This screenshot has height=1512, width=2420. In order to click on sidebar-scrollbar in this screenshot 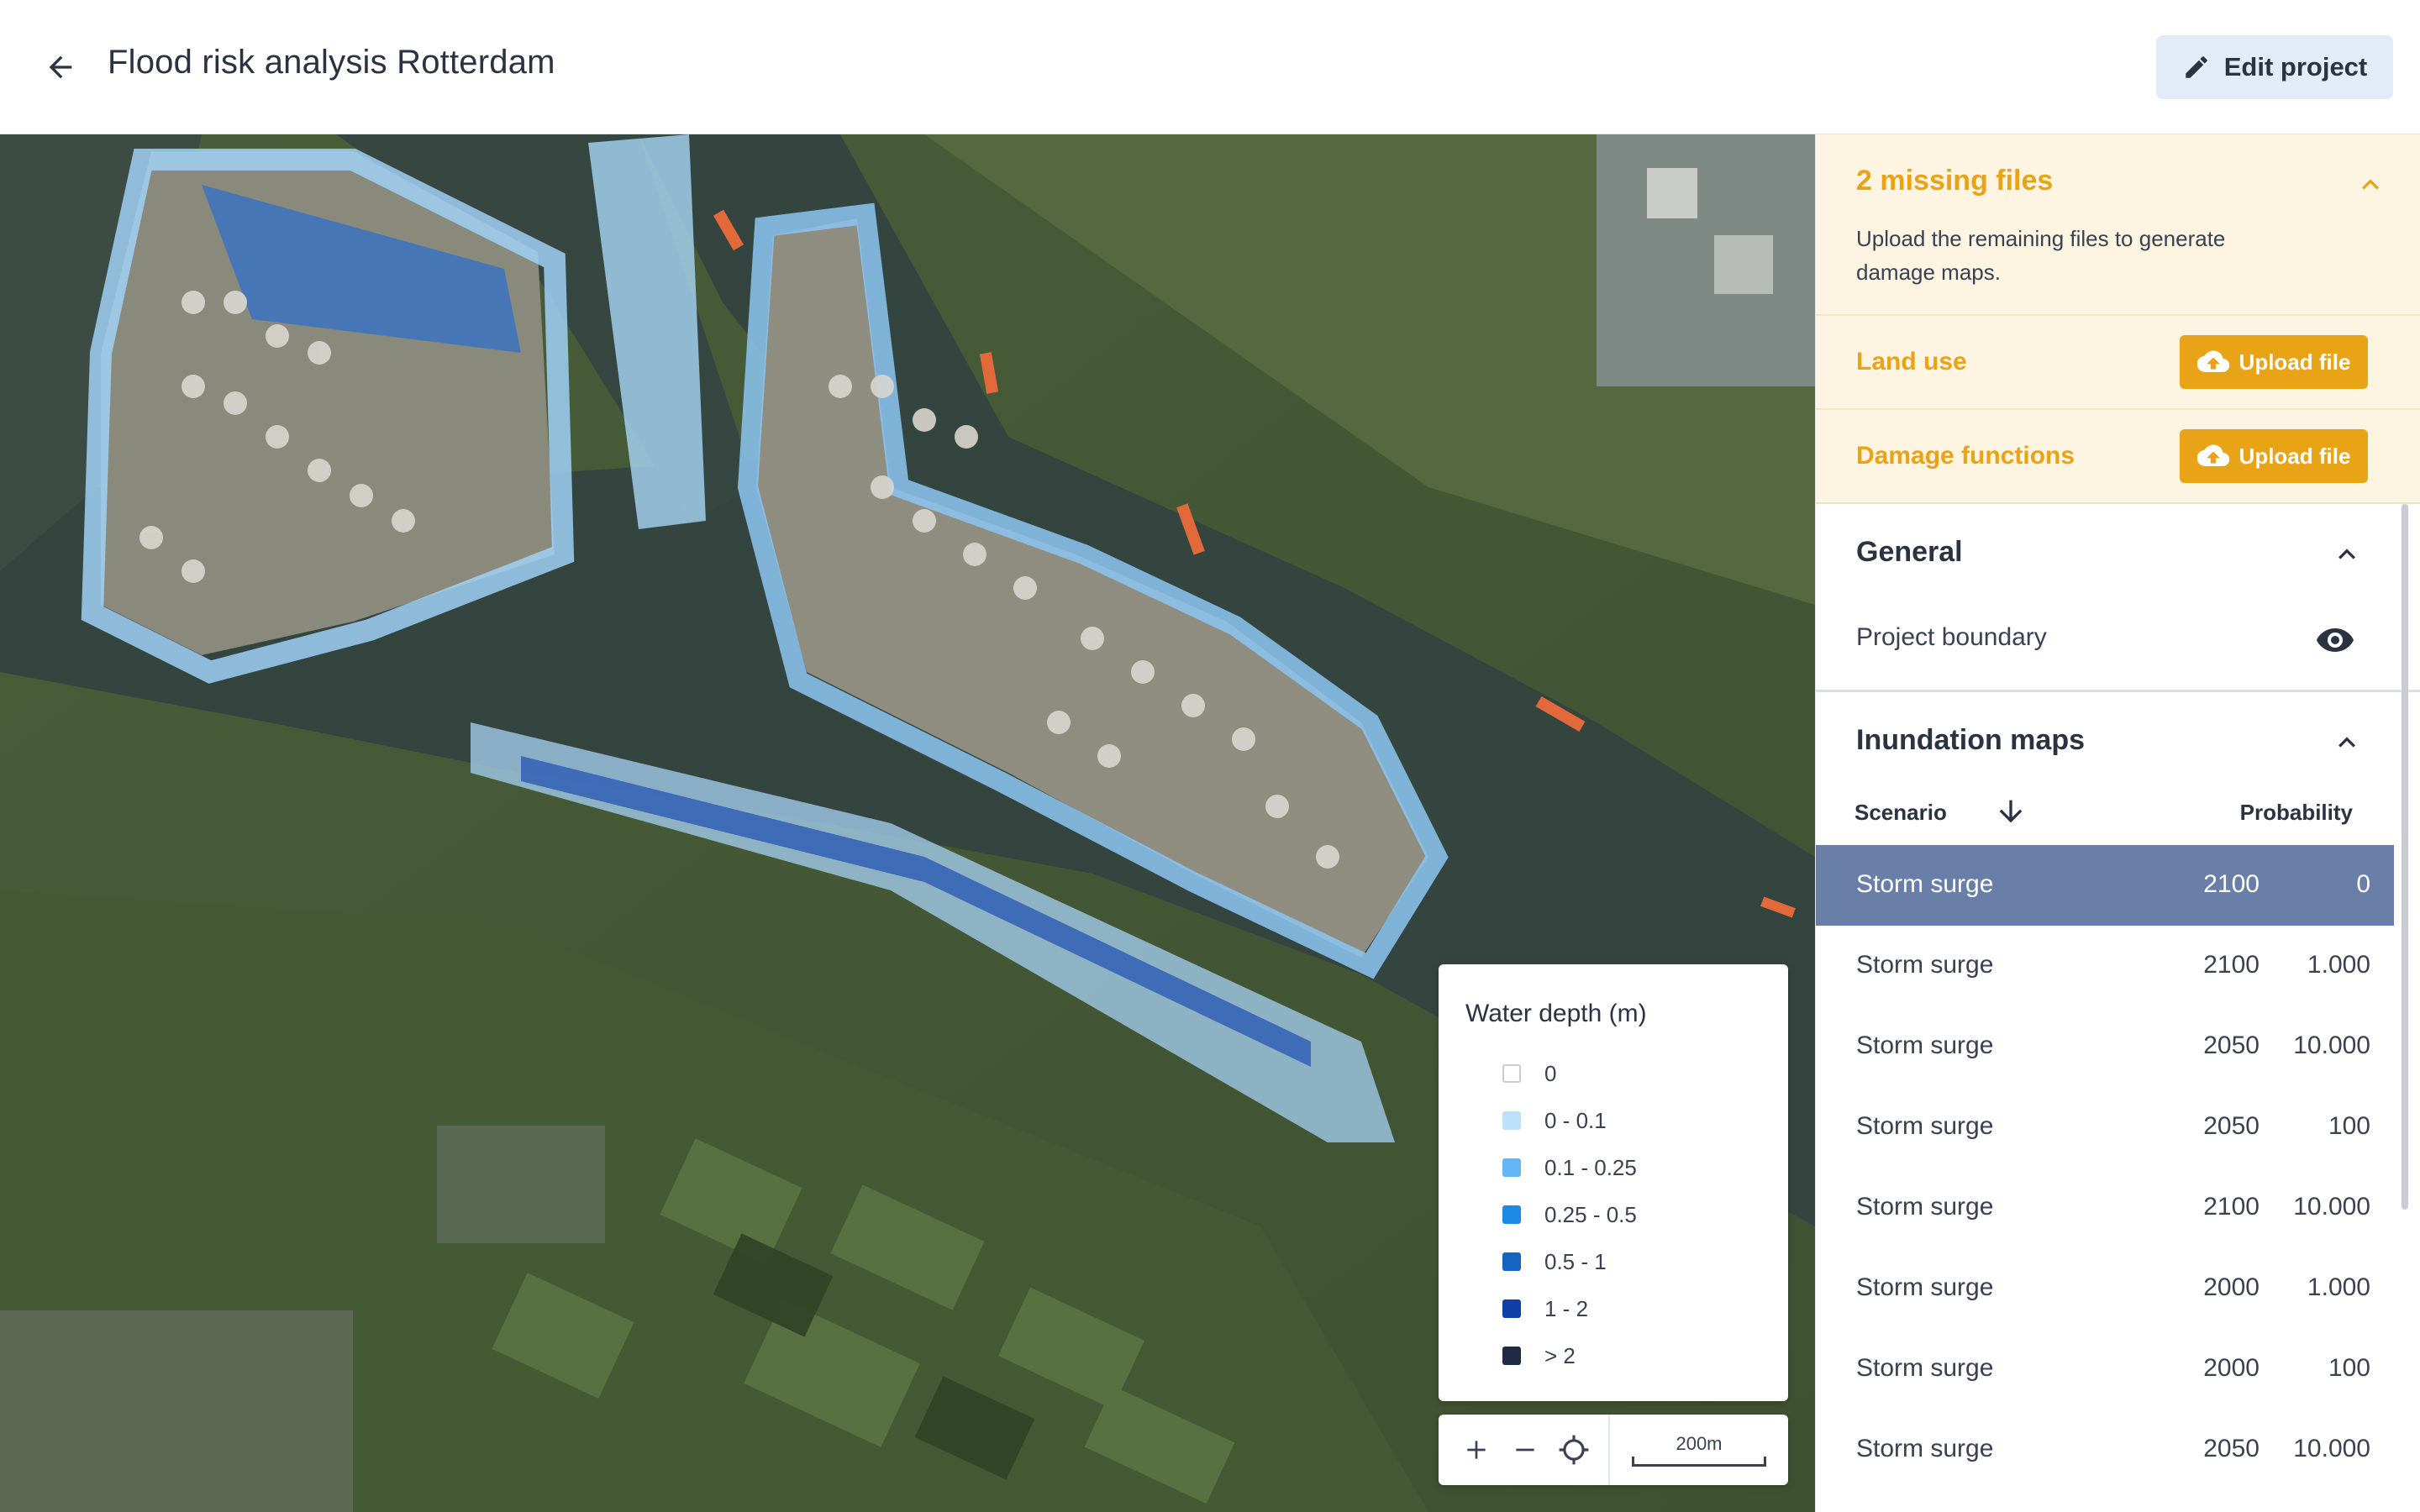, I will do `click(2405, 857)`.